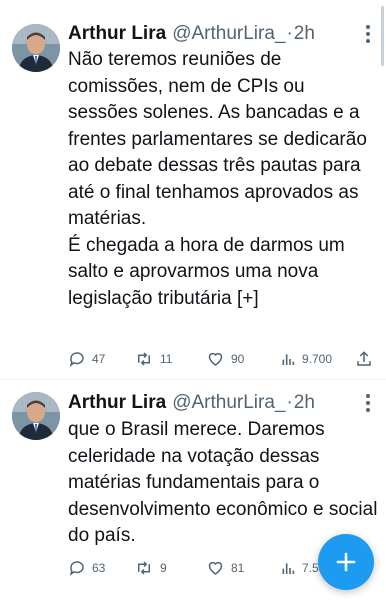  I want to click on retweet-button: 11, so click(153, 359).